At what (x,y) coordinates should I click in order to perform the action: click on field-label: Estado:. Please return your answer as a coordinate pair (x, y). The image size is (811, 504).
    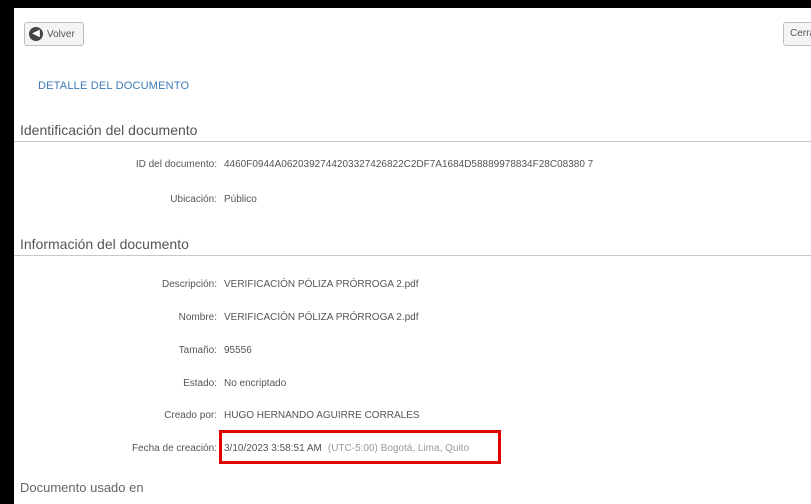
    Looking at the image, I should click on (200, 383).